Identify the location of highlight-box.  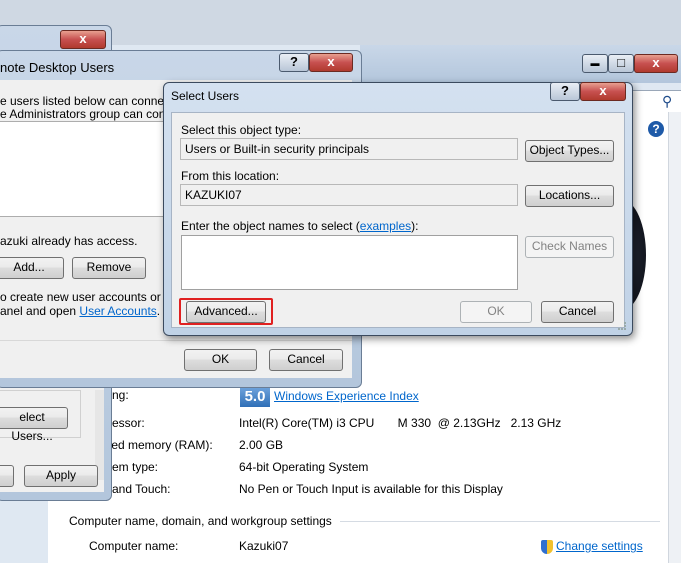
(226, 311).